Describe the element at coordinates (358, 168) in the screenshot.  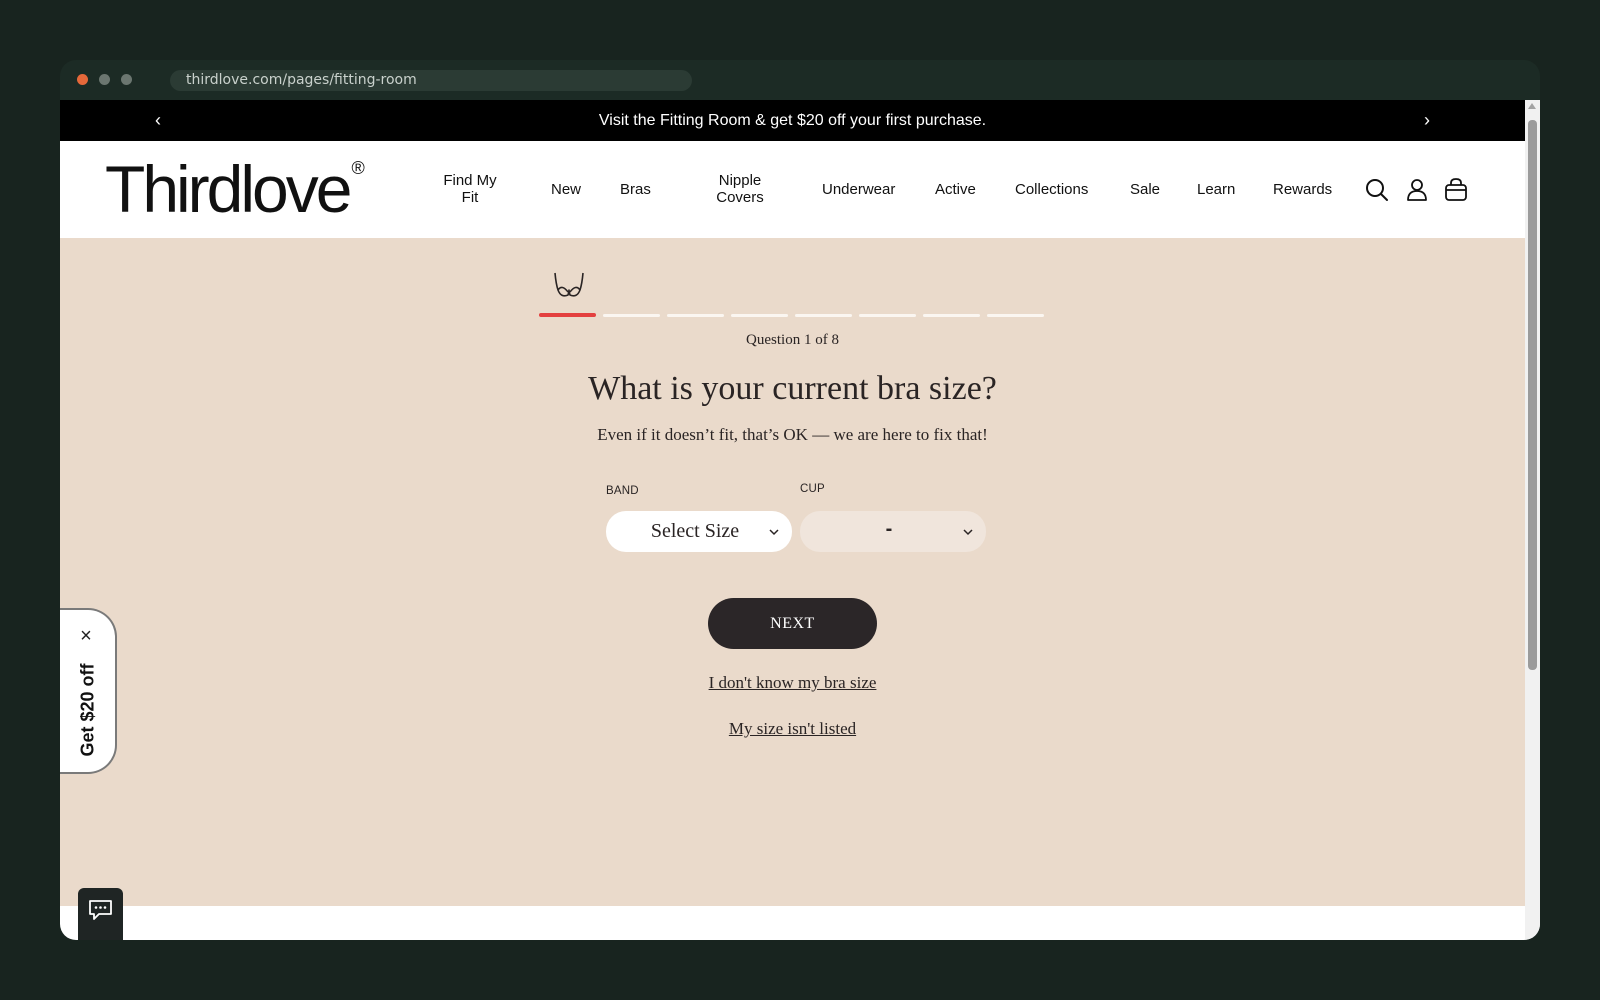
I see `logo-registered-mark: ®` at that location.